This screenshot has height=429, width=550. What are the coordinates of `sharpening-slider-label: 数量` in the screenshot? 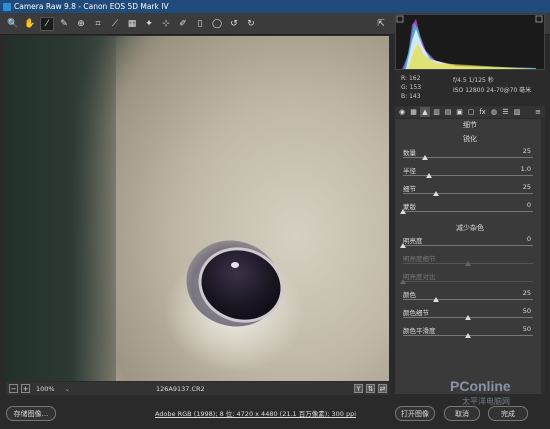 It's located at (409, 153).